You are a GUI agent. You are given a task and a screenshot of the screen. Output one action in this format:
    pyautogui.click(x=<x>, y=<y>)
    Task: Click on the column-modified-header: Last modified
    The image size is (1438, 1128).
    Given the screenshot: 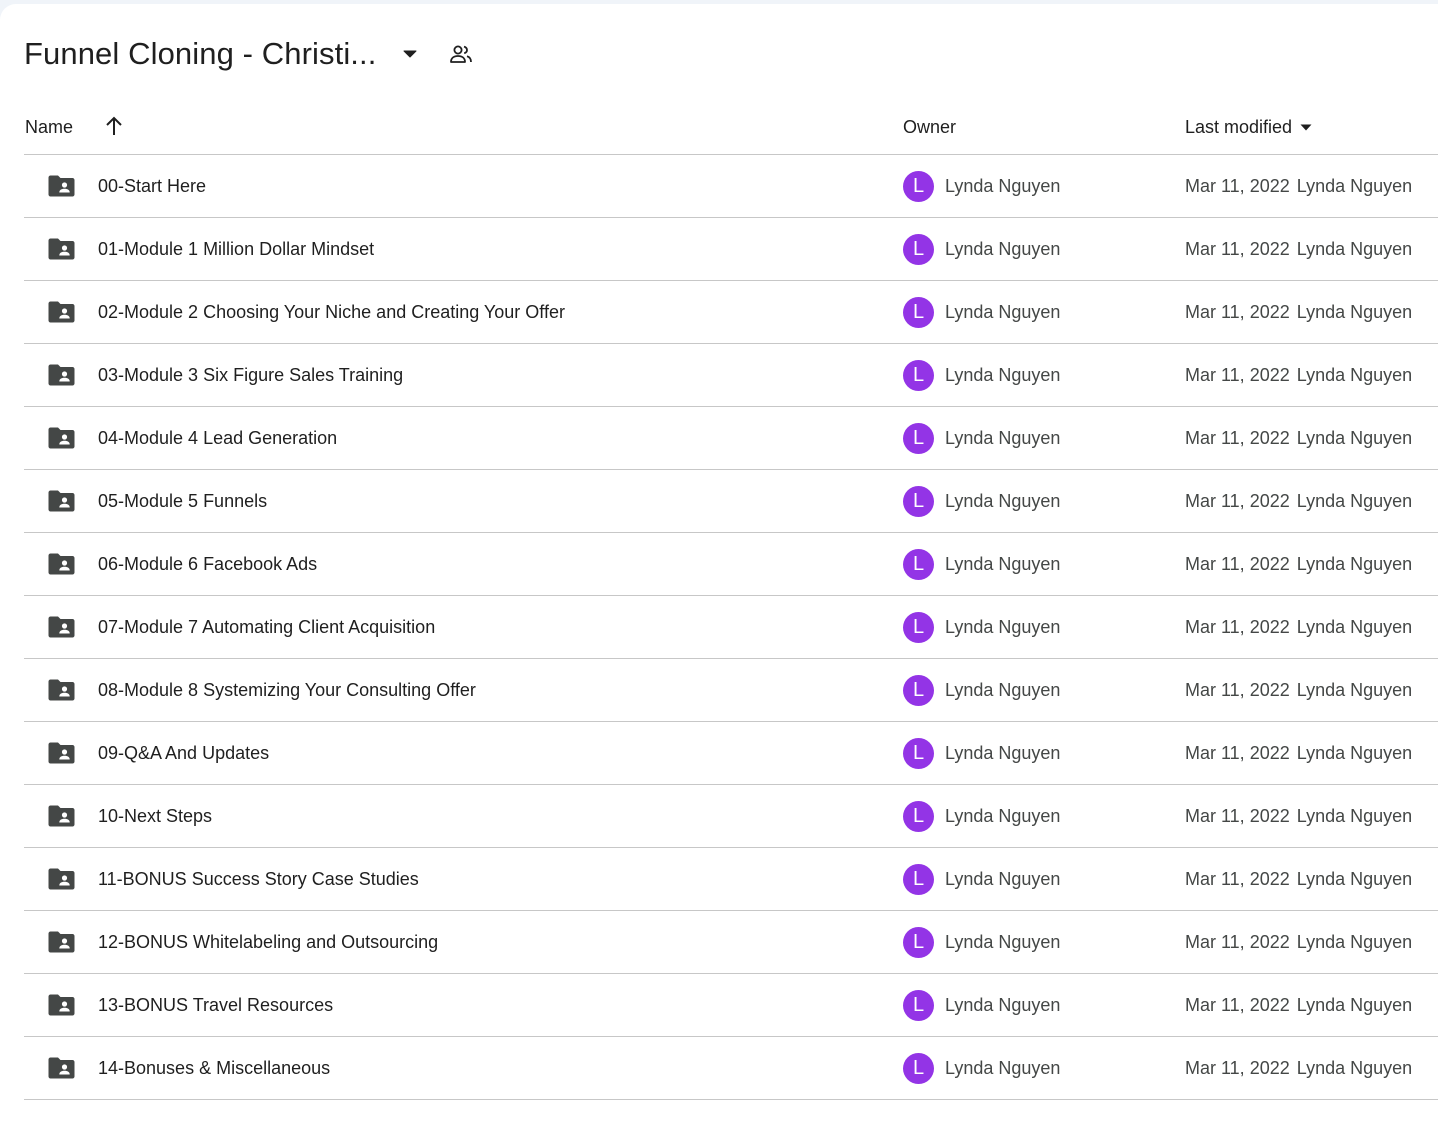 What is the action you would take?
    pyautogui.click(x=1248, y=127)
    